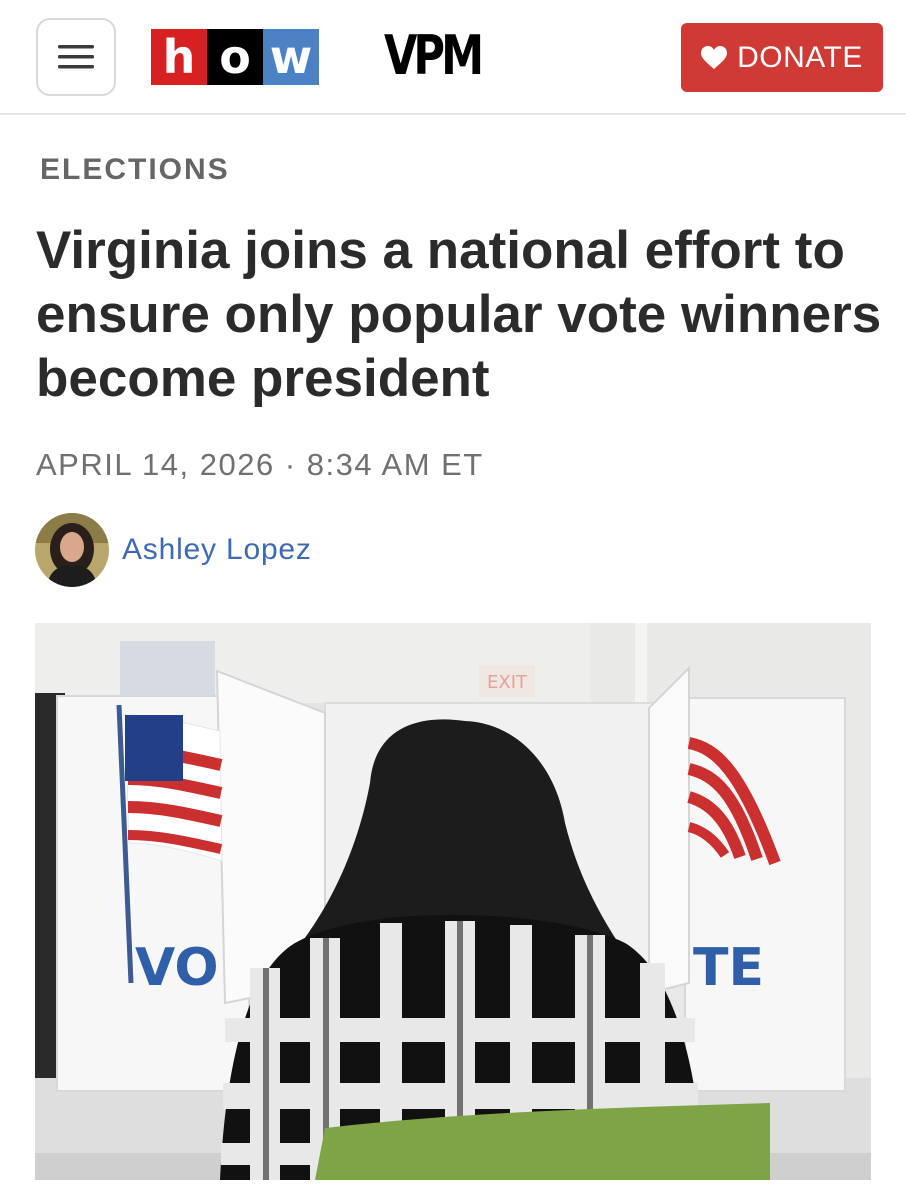 This screenshot has height=1200, width=906. What do you see at coordinates (291, 57) in the screenshot?
I see `logo-letter-w: w` at bounding box center [291, 57].